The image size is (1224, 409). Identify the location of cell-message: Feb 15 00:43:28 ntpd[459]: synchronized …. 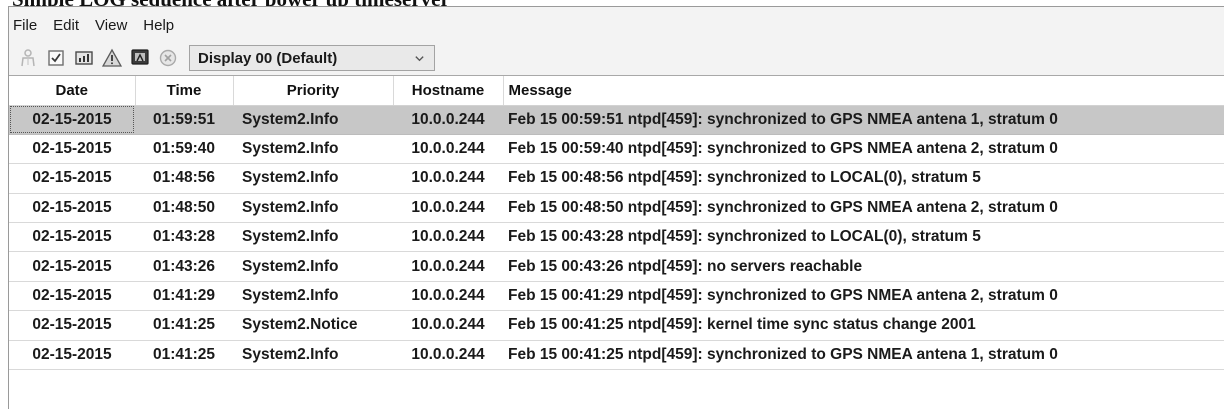
(863, 237).